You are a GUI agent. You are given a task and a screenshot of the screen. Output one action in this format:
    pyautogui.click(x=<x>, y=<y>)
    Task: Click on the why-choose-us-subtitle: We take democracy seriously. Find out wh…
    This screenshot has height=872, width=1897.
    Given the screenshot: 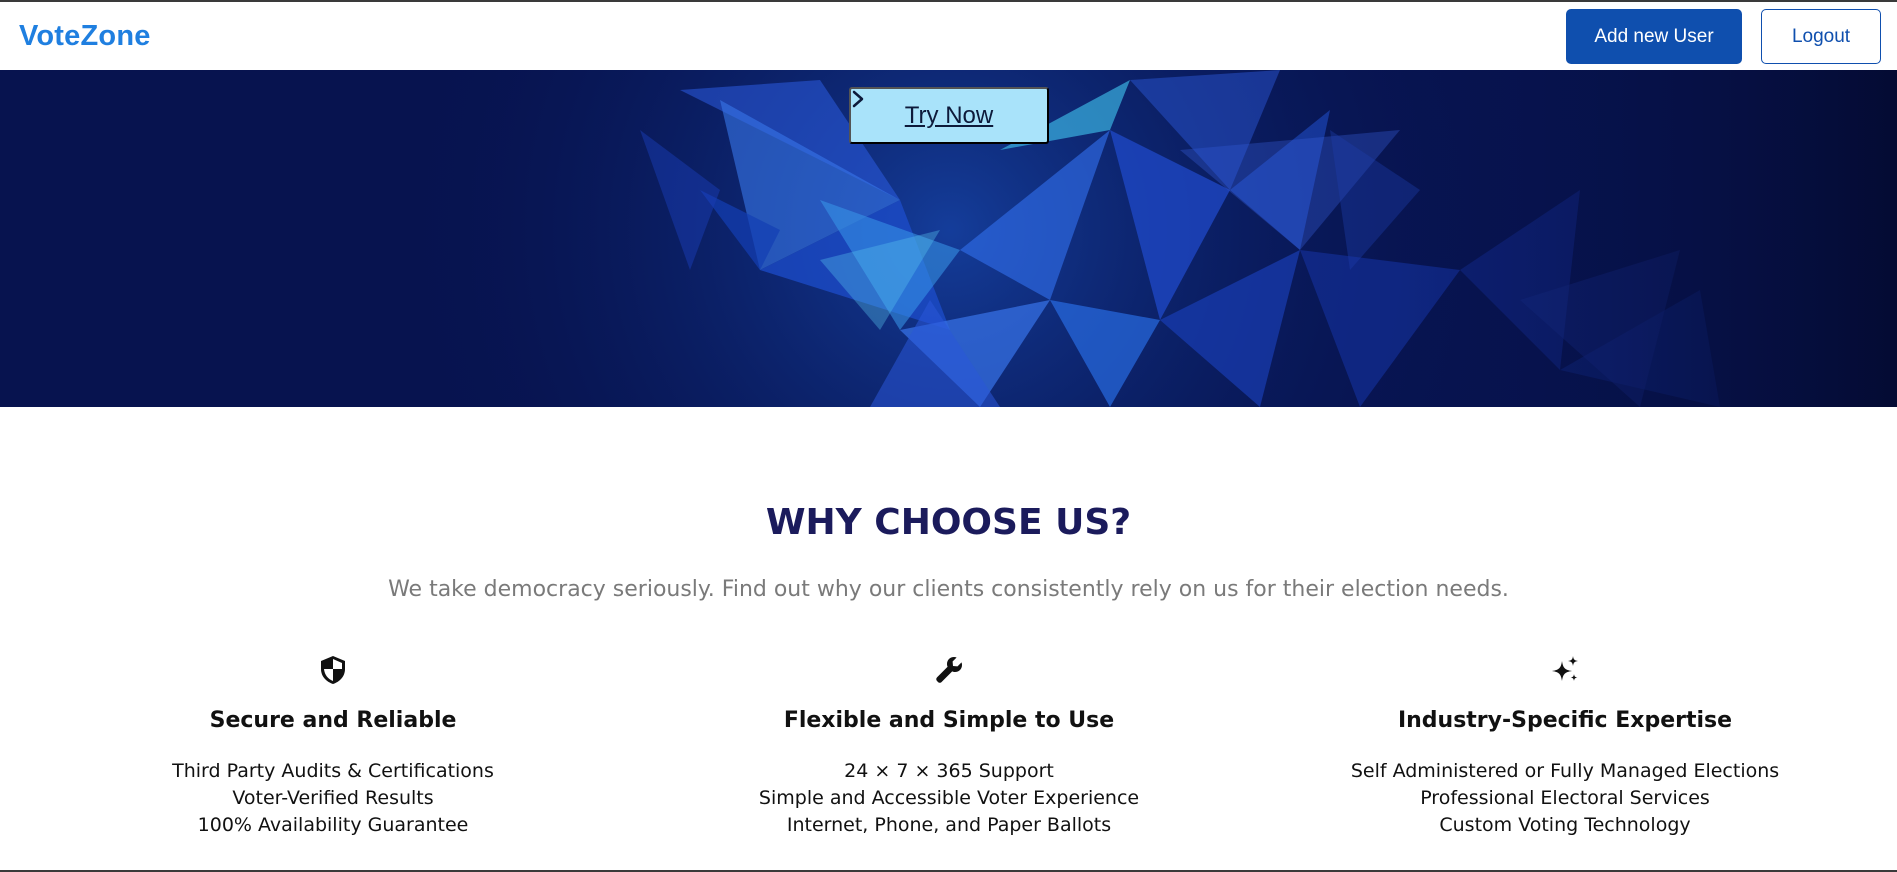 What is the action you would take?
    pyautogui.click(x=948, y=589)
    